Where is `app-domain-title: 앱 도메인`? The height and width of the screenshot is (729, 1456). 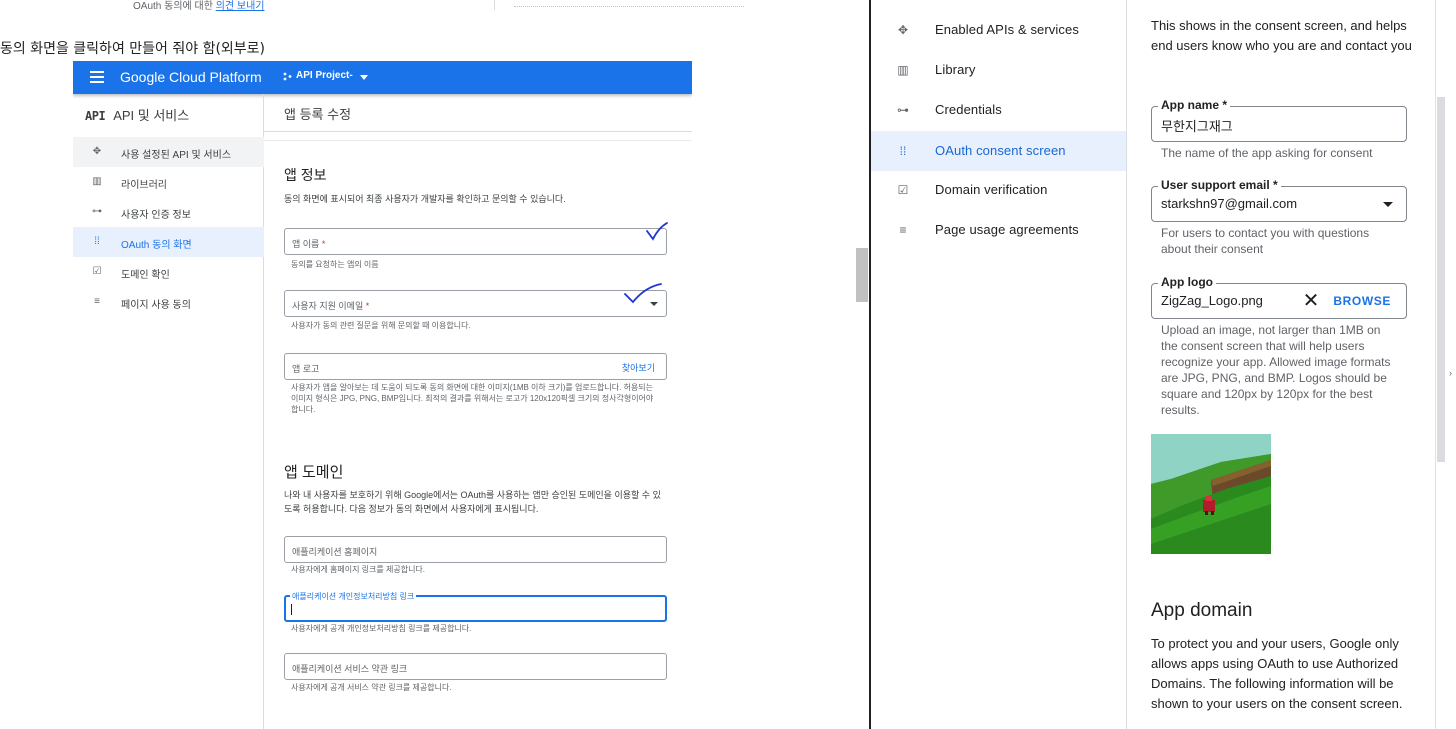
app-domain-title: 앱 도메인 is located at coordinates (314, 472).